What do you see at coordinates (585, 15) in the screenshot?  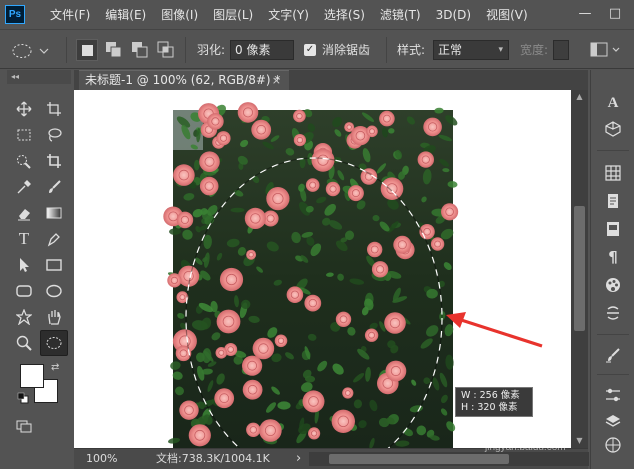 I see `minimize-button: —` at bounding box center [585, 15].